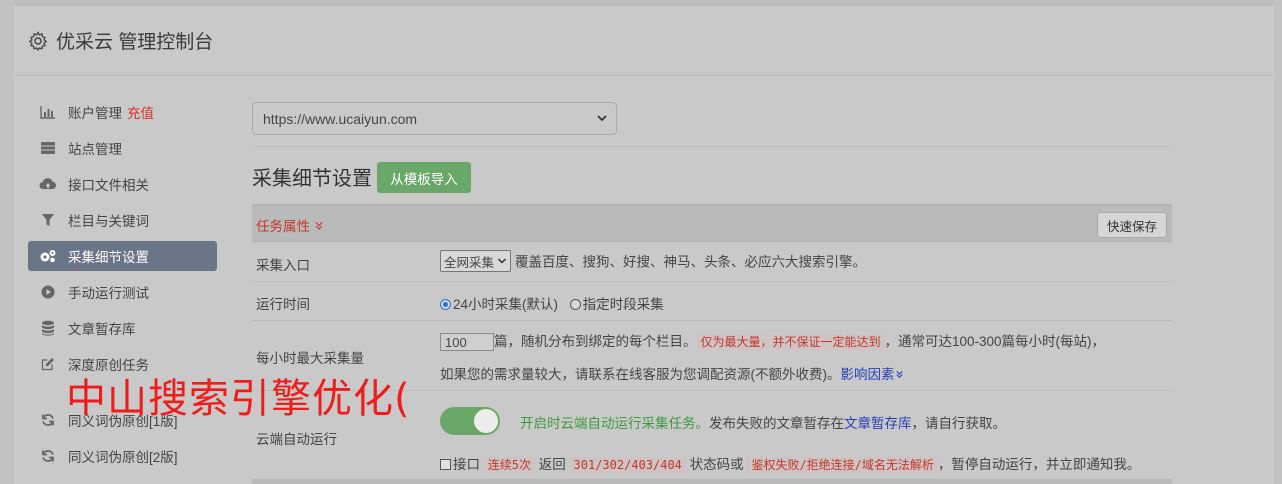 The image size is (1282, 484). What do you see at coordinates (108, 293) in the screenshot?
I see `sidebar-item-label: 手动运行测试` at bounding box center [108, 293].